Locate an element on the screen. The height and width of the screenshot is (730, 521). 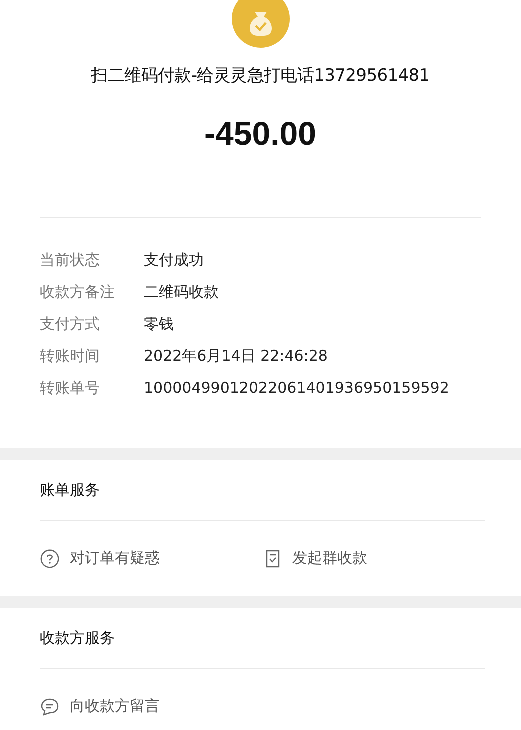
detail-label: 转账时间 is located at coordinates (70, 356).